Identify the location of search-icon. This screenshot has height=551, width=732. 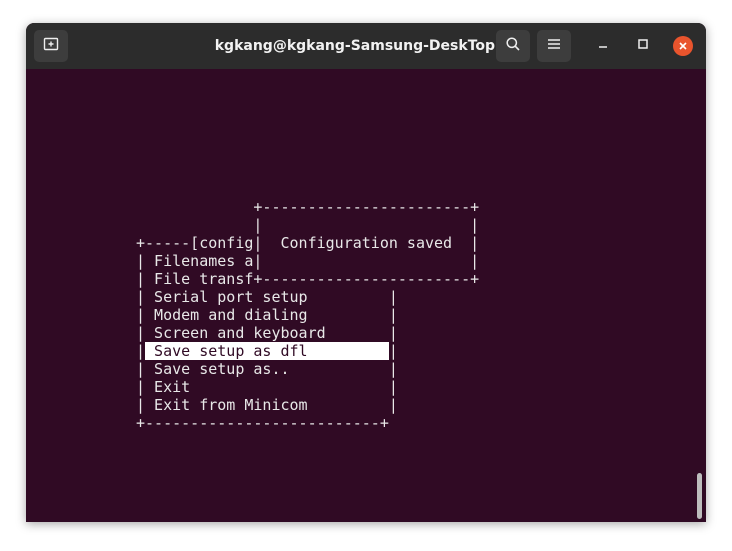
(513, 46).